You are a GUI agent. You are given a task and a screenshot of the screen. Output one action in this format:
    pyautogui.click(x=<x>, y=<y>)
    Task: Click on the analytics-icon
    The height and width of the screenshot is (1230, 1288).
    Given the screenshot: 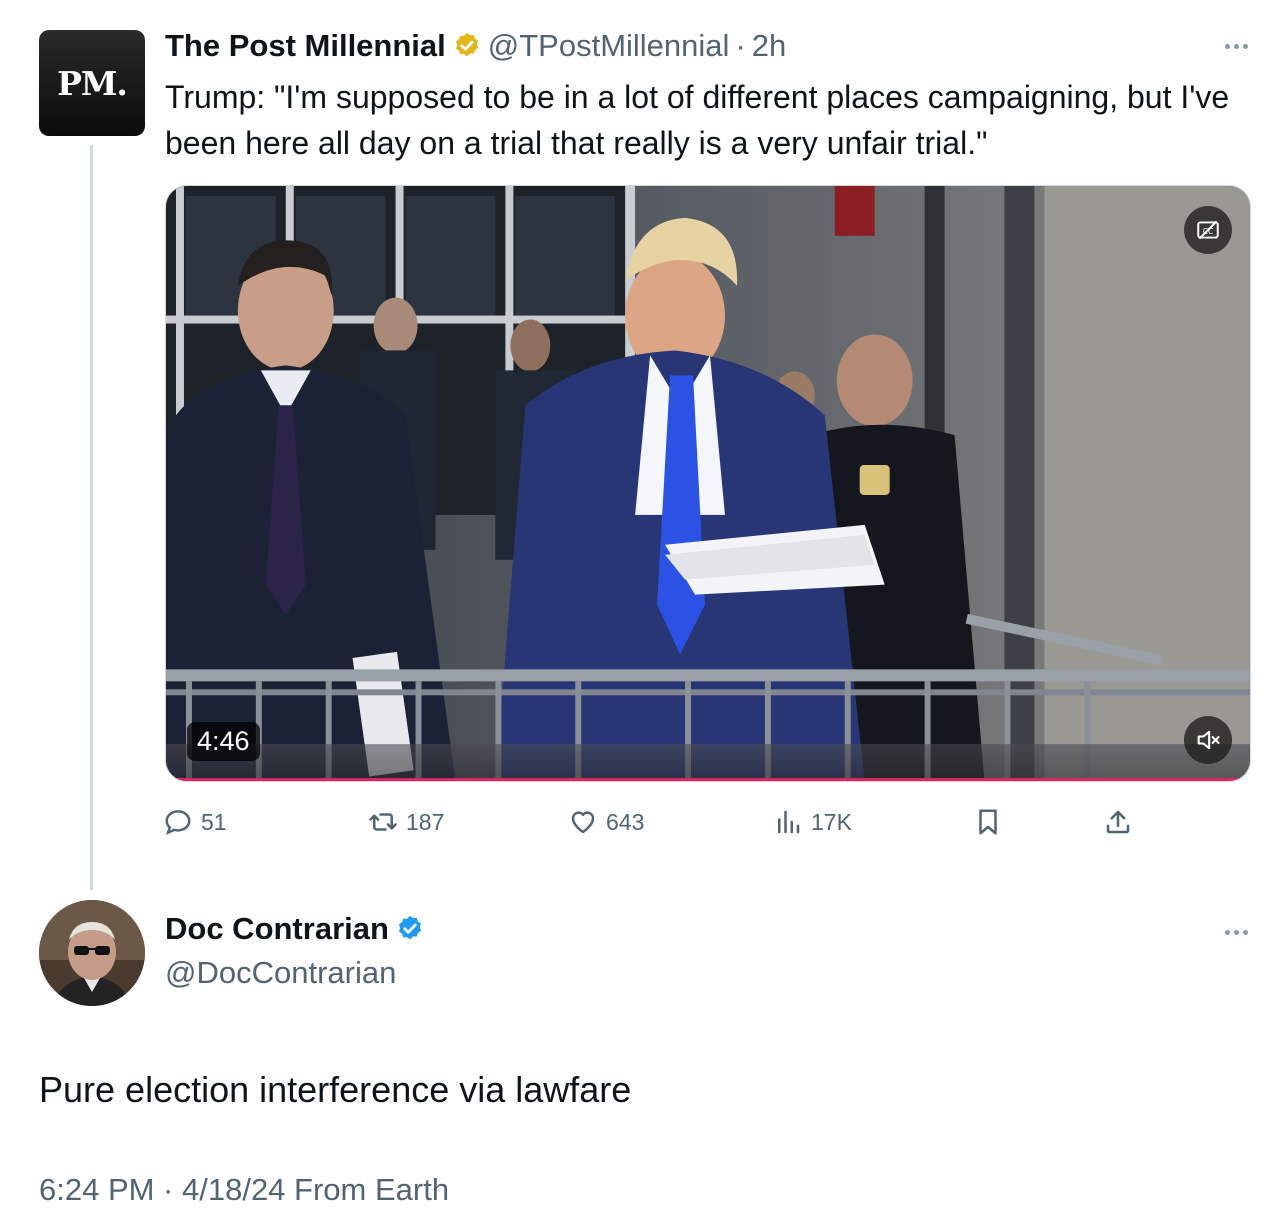 What is the action you would take?
    pyautogui.click(x=789, y=822)
    